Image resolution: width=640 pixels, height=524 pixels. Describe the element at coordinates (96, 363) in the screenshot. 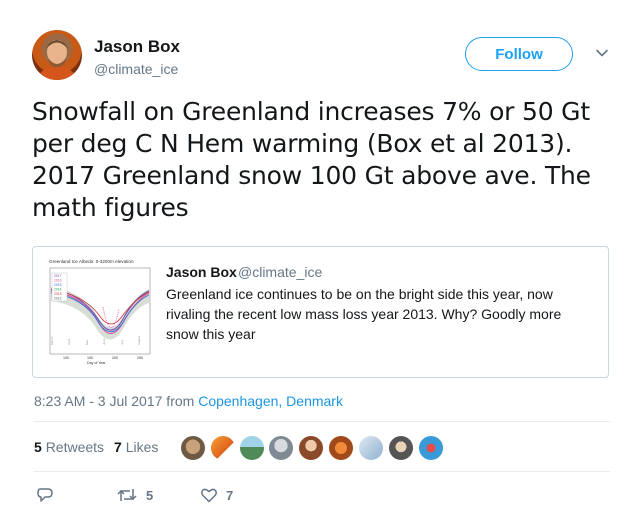

I see `thumbnail-xlabel: Day of Year` at that location.